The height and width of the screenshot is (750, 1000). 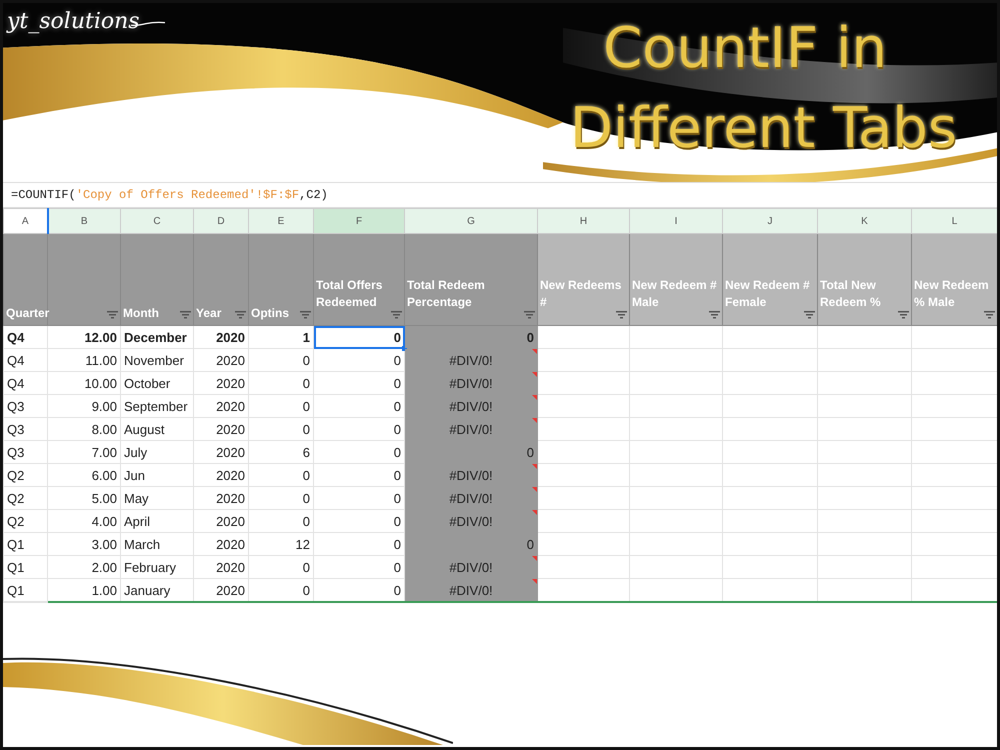 I want to click on header-label: New Redeem # Female, so click(x=768, y=294).